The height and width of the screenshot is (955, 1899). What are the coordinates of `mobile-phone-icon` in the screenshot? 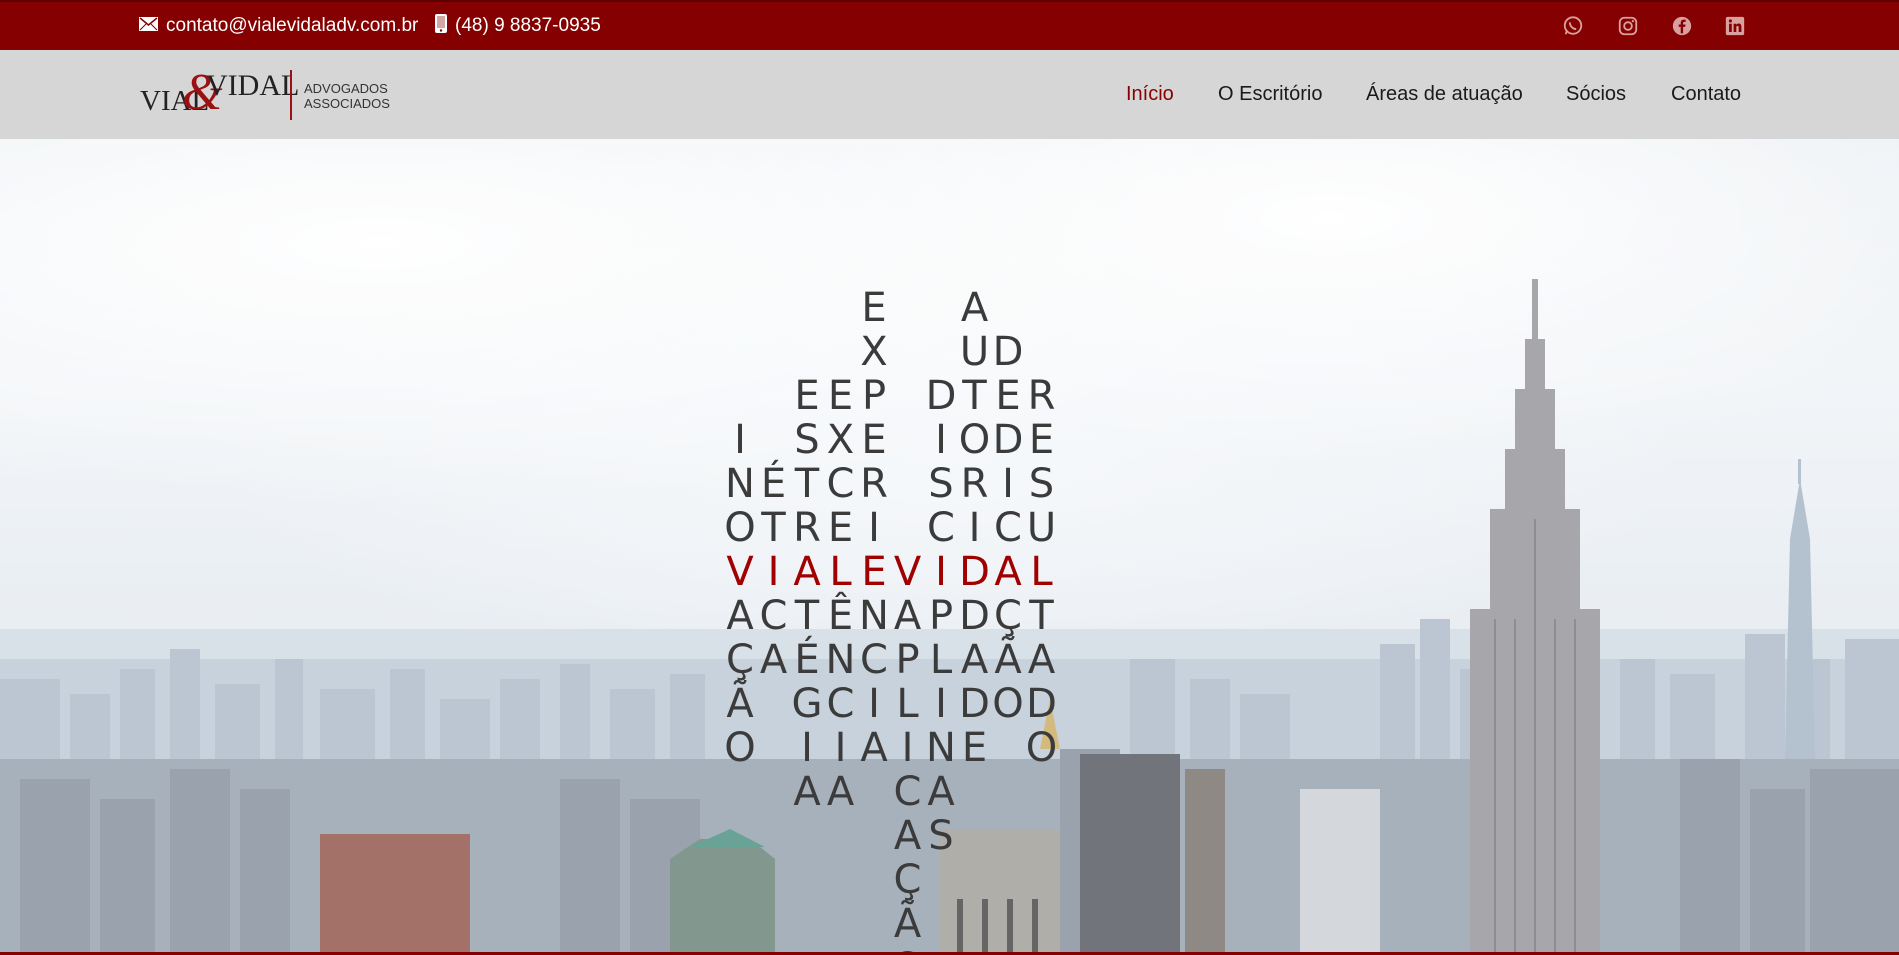 It's located at (441, 26).